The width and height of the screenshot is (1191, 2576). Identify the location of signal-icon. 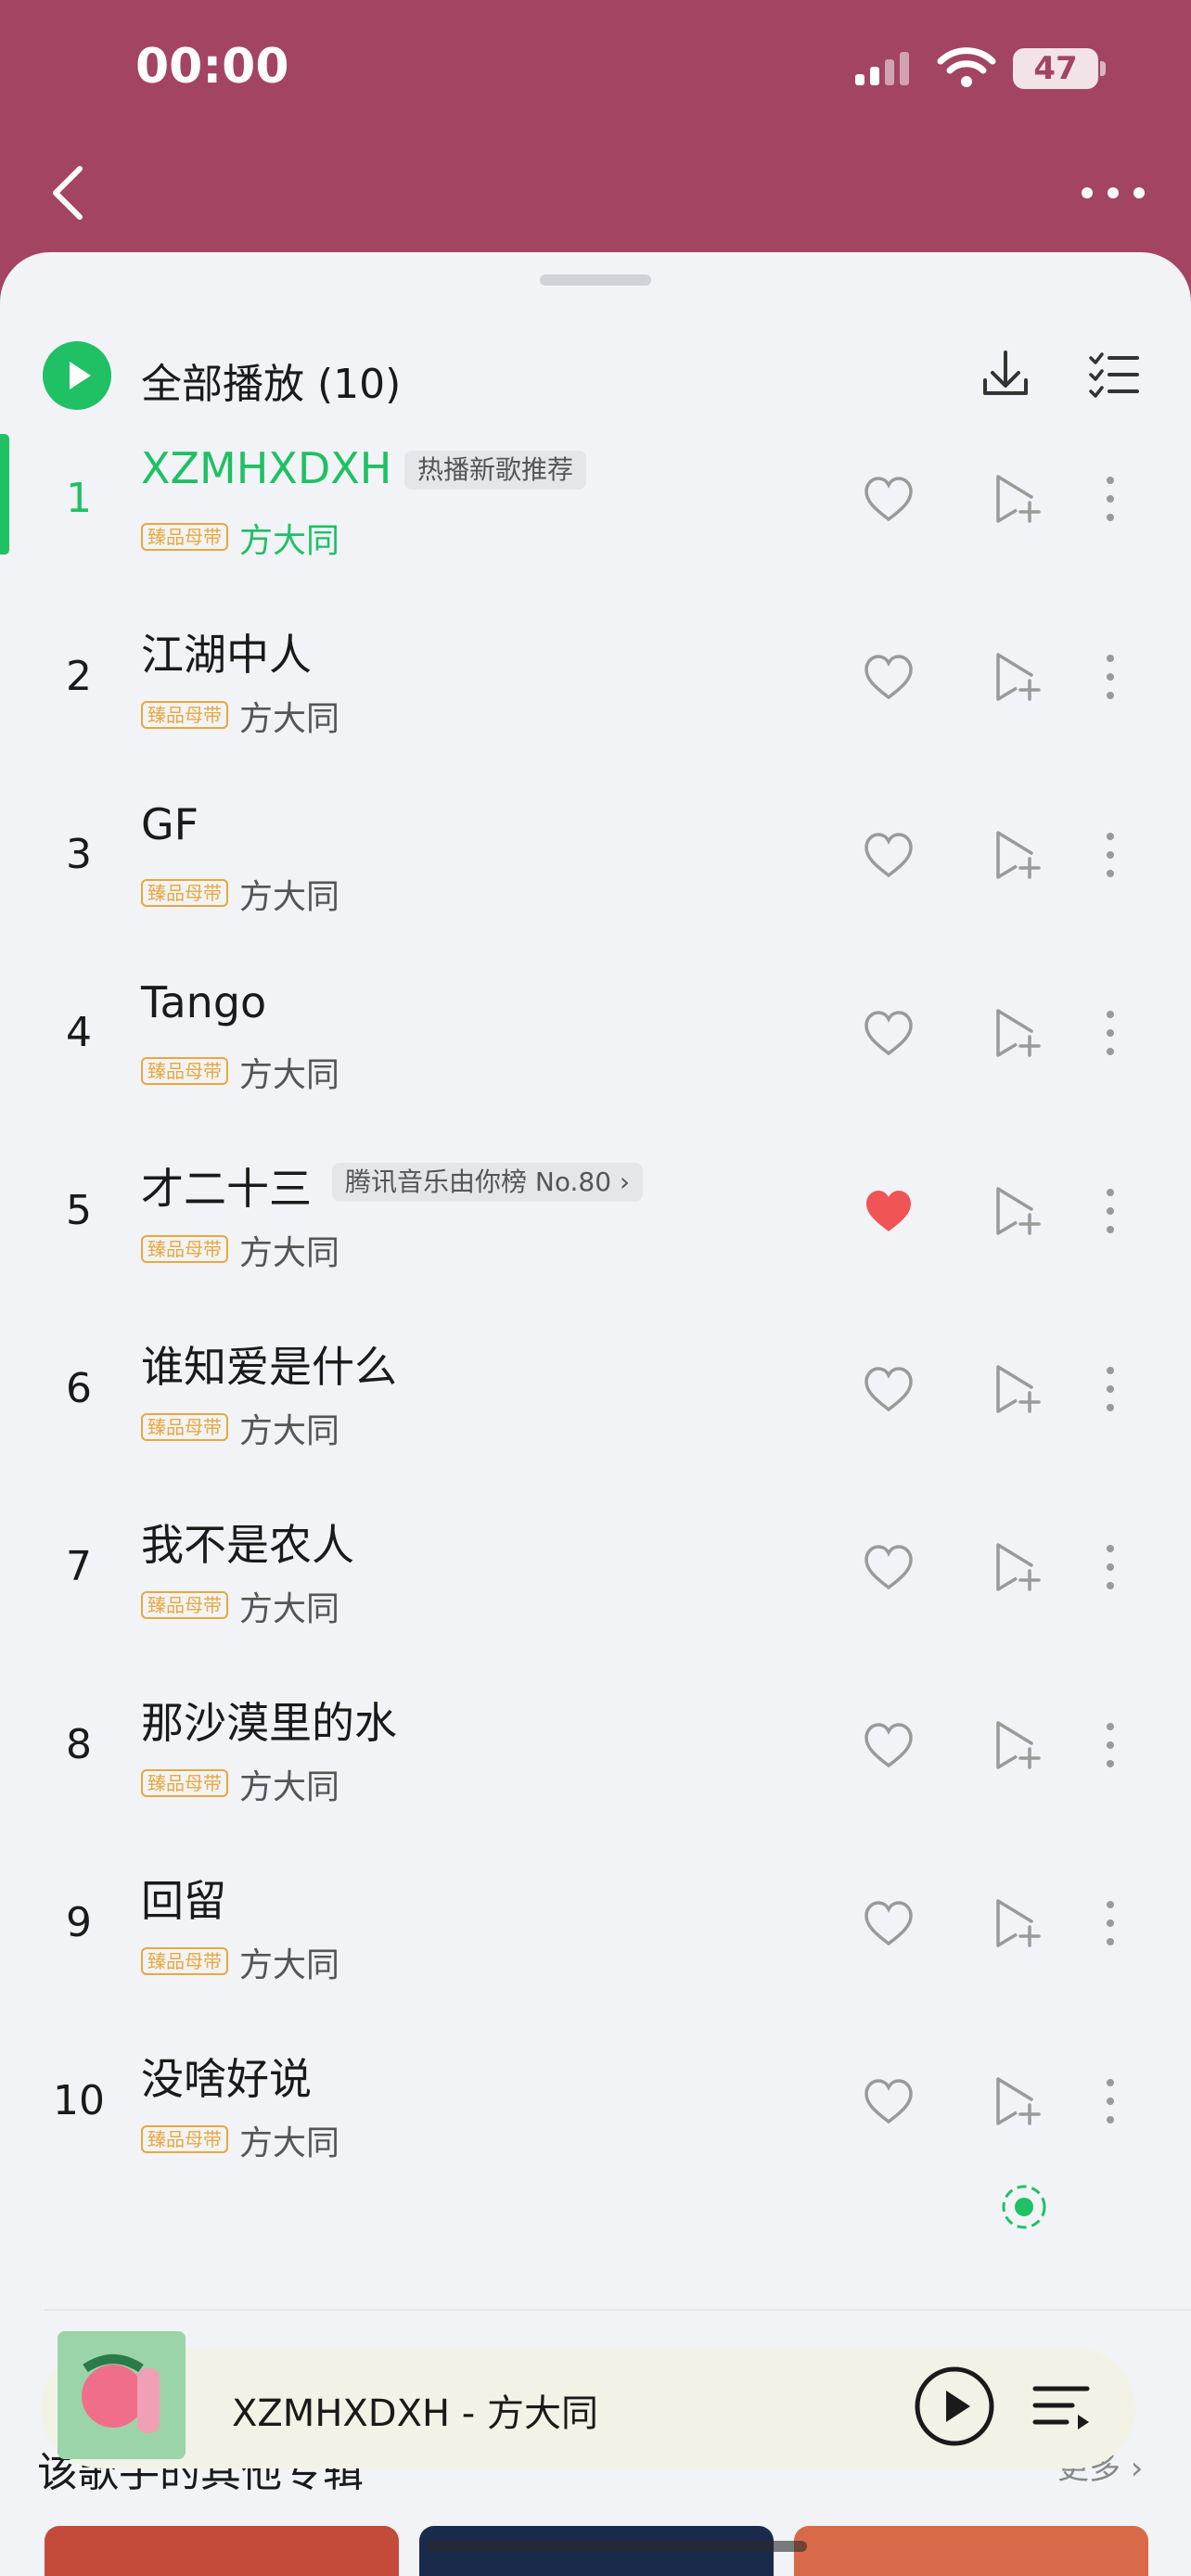
(882, 68).